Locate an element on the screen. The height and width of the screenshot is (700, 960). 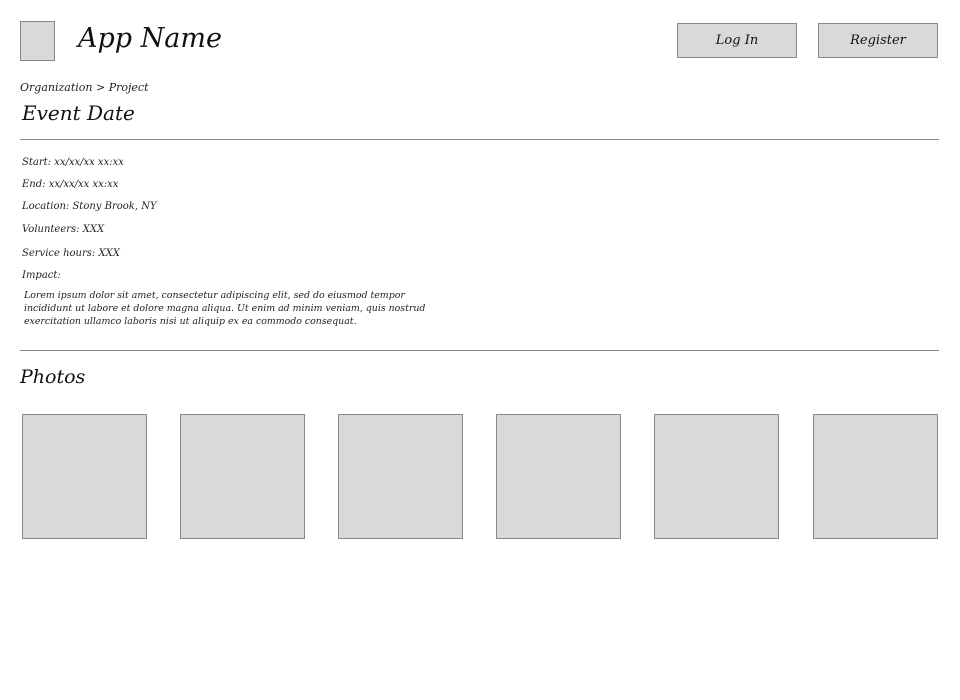
register-button: Register is located at coordinates (878, 40).